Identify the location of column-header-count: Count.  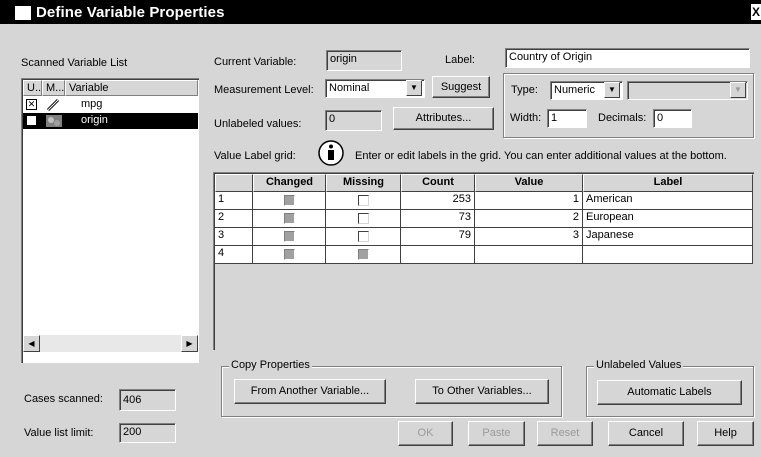
(438, 183).